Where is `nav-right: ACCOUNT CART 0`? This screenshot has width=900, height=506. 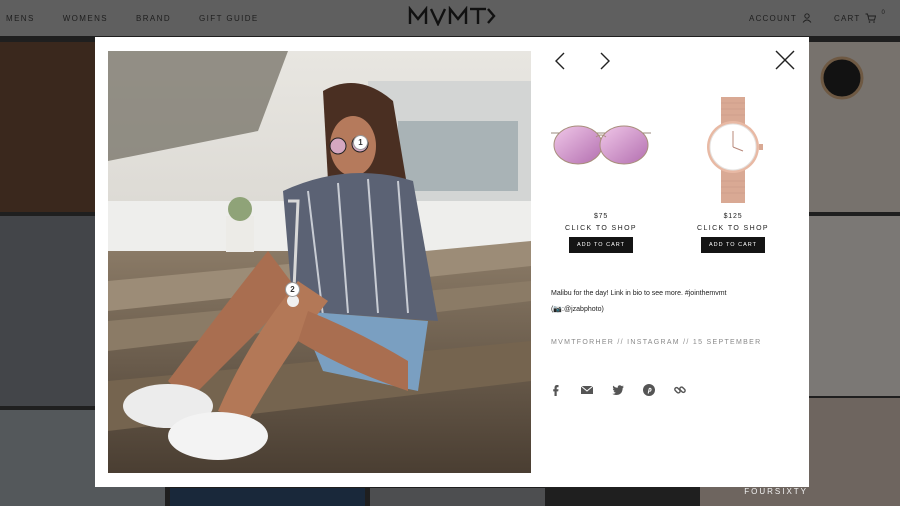 nav-right: ACCOUNT CART 0 is located at coordinates (817, 18).